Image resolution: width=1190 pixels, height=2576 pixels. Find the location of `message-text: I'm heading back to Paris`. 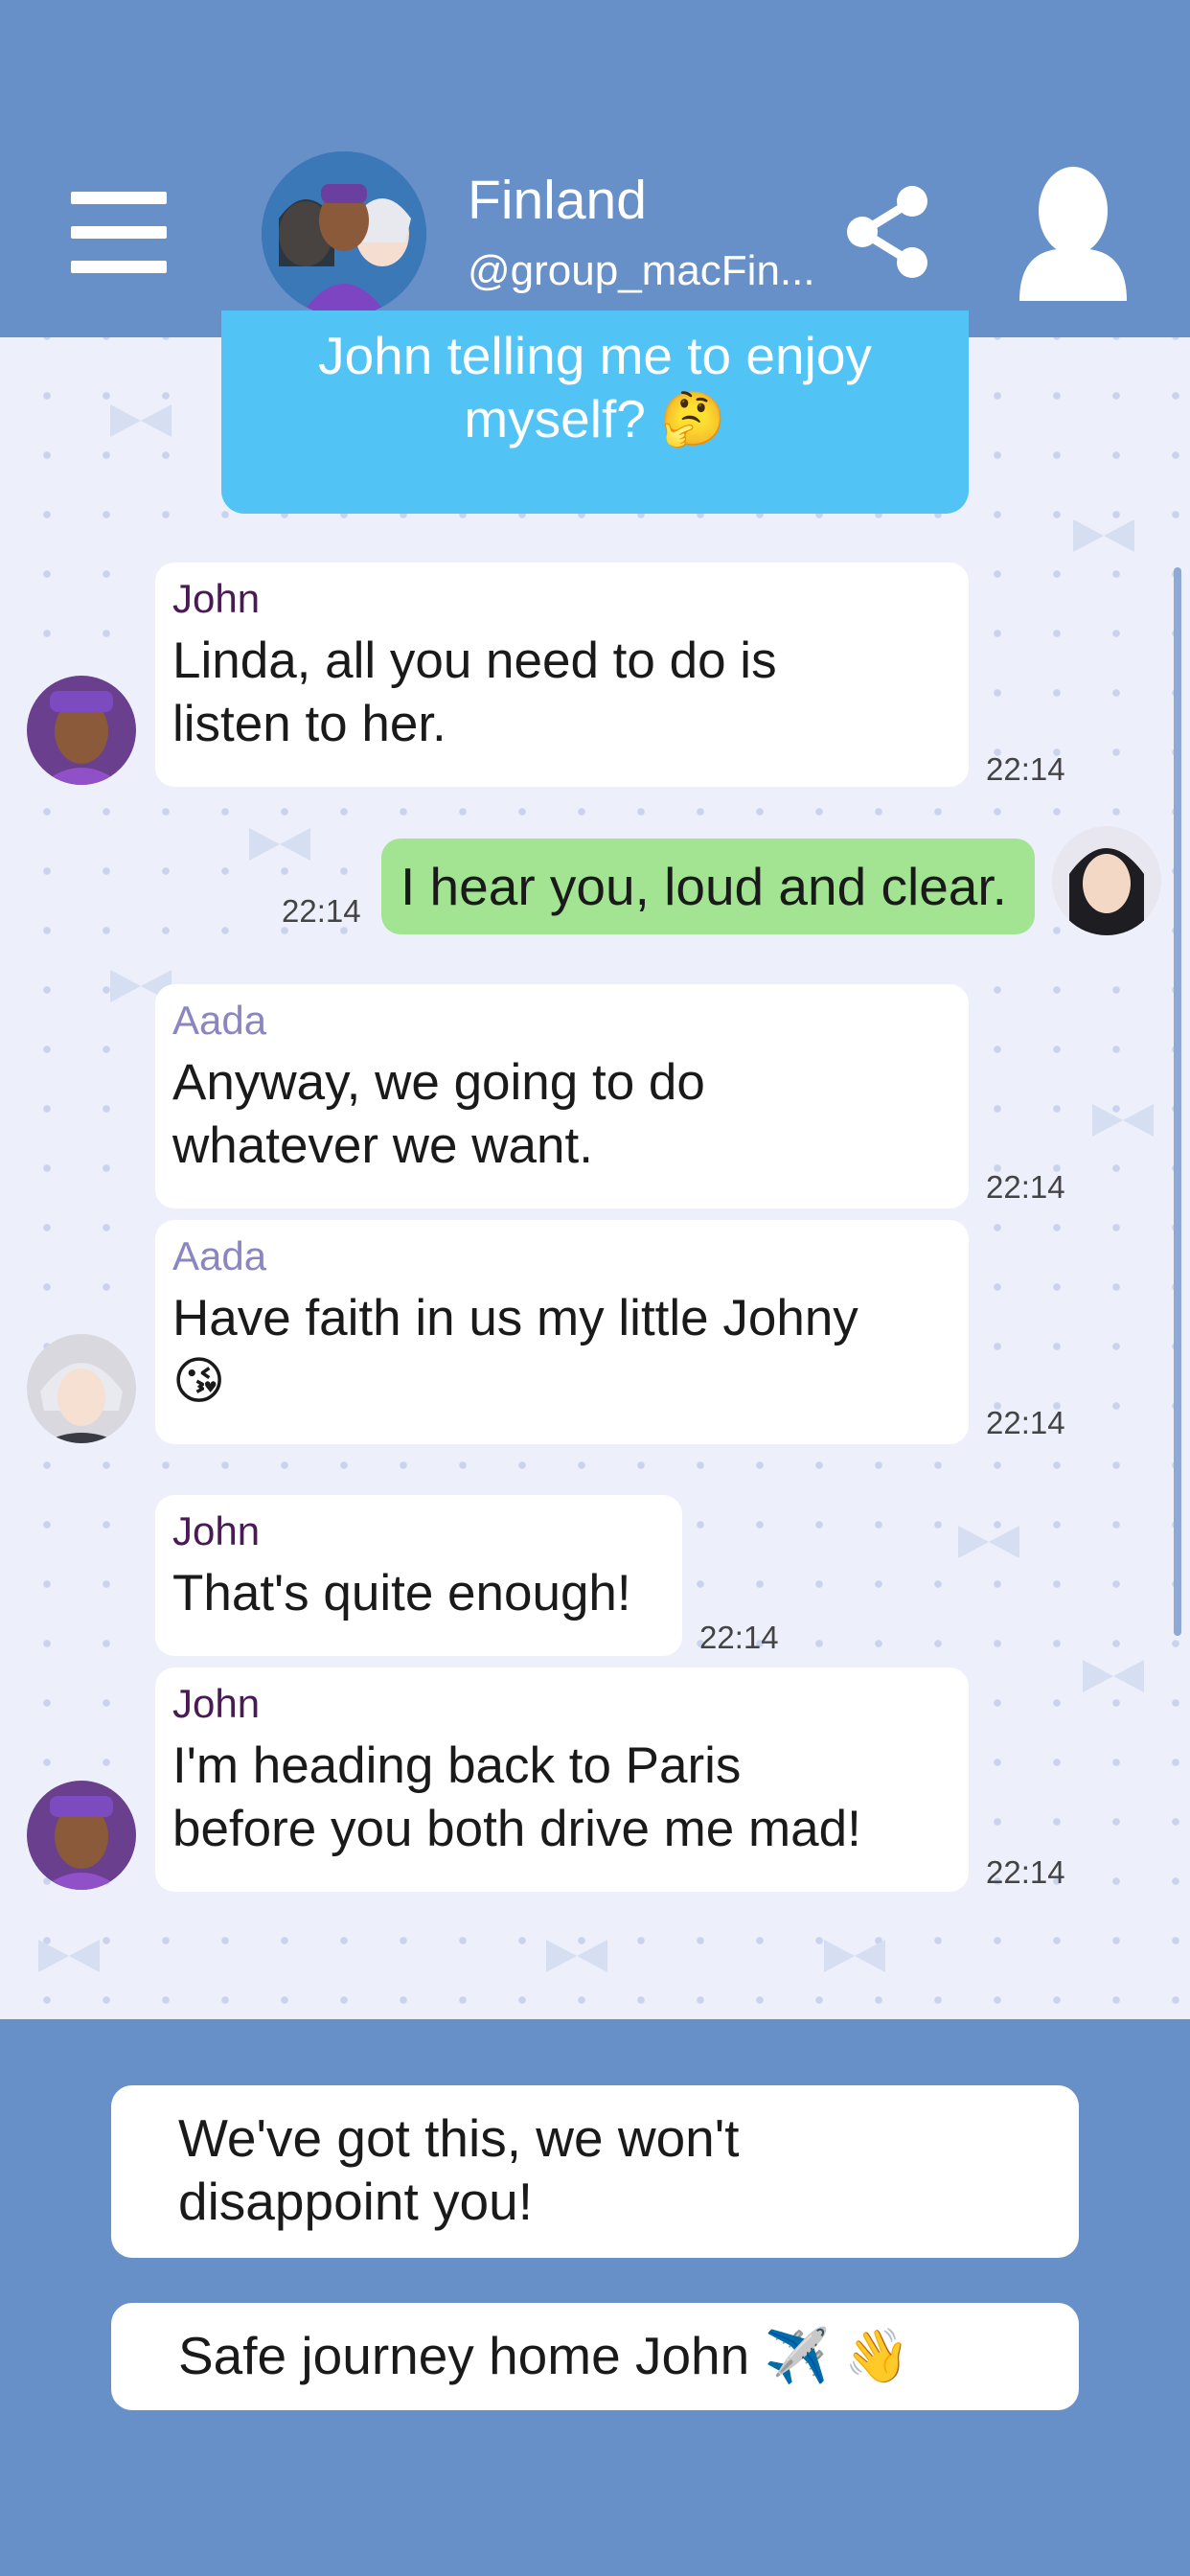

message-text: I'm heading back to Paris is located at coordinates (457, 1765).